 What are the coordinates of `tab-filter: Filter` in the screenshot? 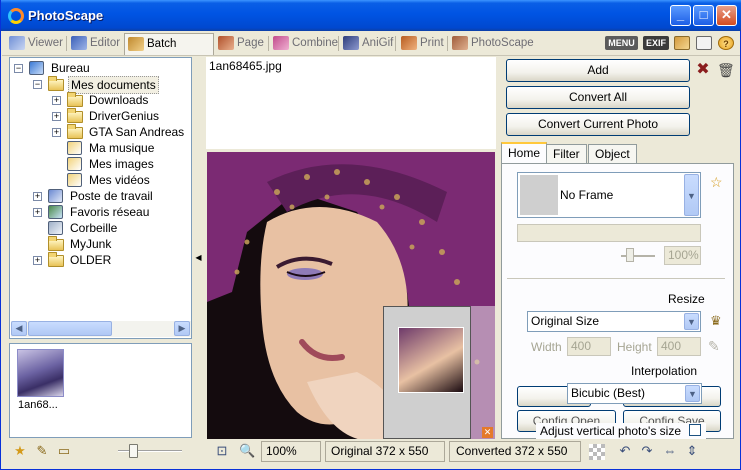 It's located at (566, 154).